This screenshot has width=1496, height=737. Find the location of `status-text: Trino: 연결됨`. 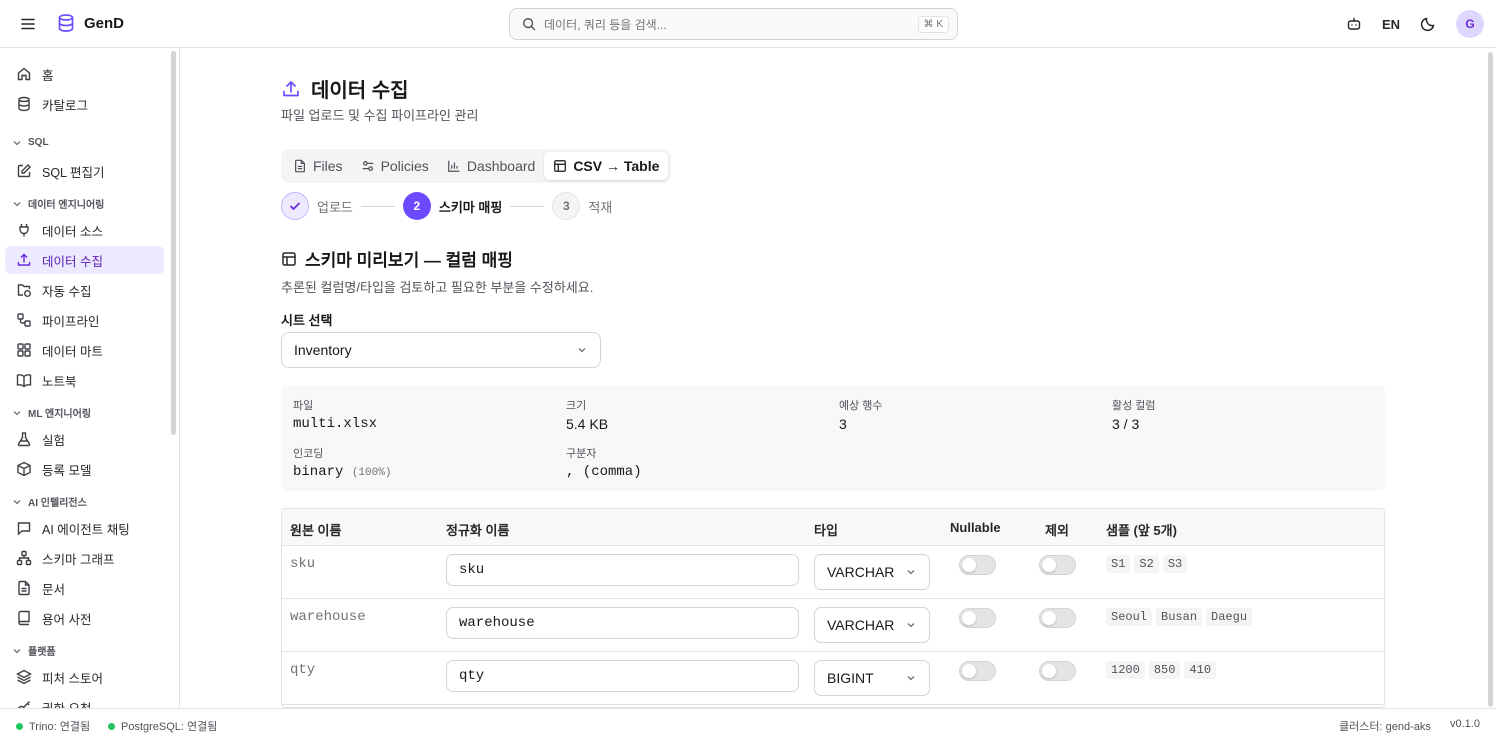

status-text: Trino: 연결됨 is located at coordinates (60, 727).